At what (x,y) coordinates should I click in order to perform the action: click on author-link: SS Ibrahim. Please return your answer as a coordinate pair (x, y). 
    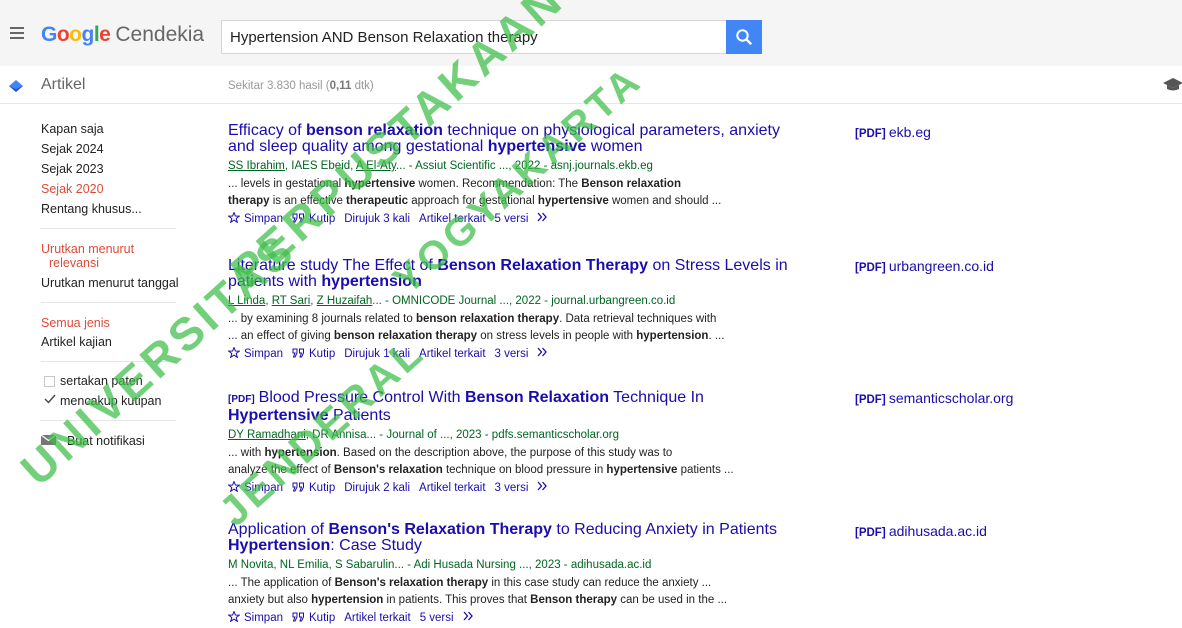
    Looking at the image, I should click on (256, 166).